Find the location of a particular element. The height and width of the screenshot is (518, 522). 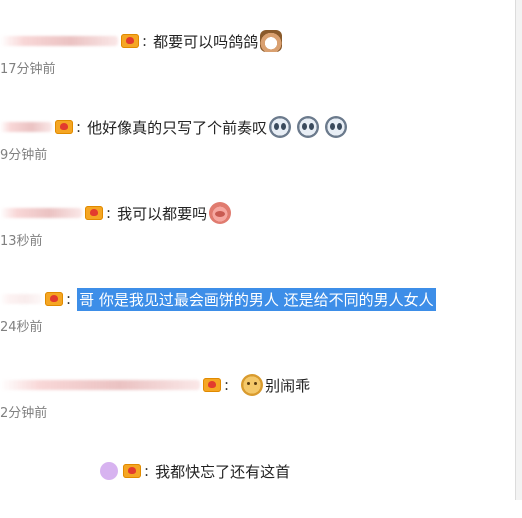

comment-text: 我都快忘了还有这首 is located at coordinates (223, 471).